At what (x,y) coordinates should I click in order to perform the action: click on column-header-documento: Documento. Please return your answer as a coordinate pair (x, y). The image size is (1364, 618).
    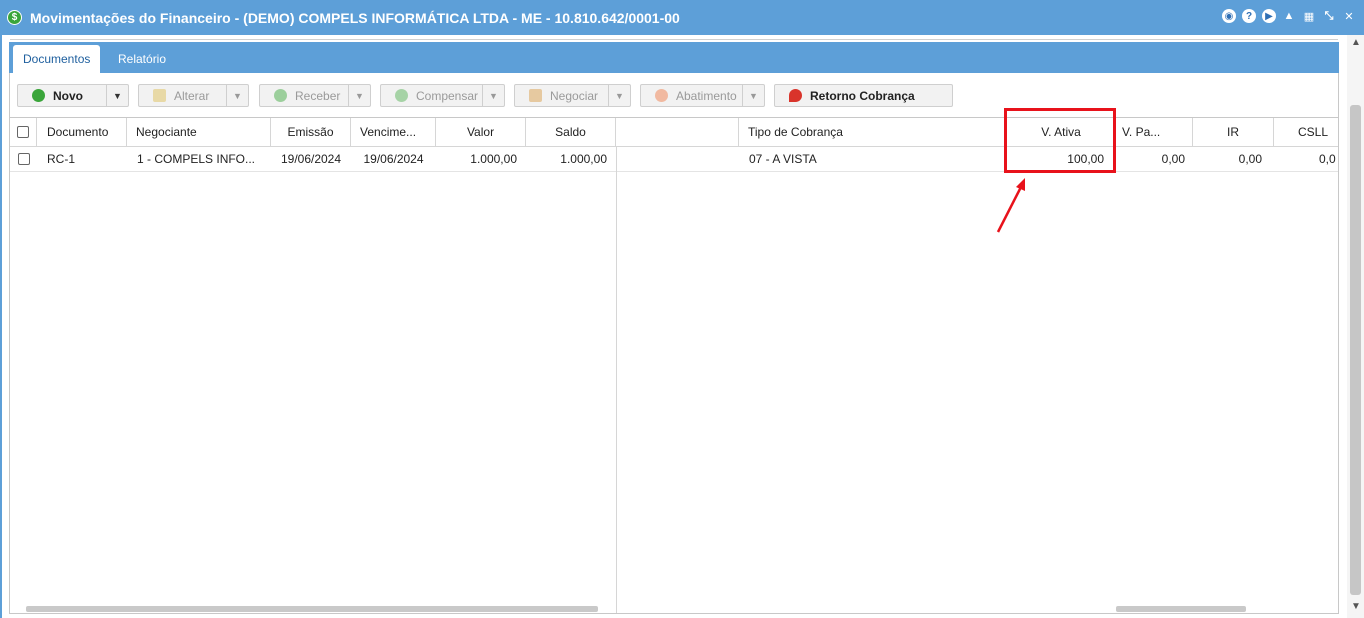
    Looking at the image, I should click on (82, 132).